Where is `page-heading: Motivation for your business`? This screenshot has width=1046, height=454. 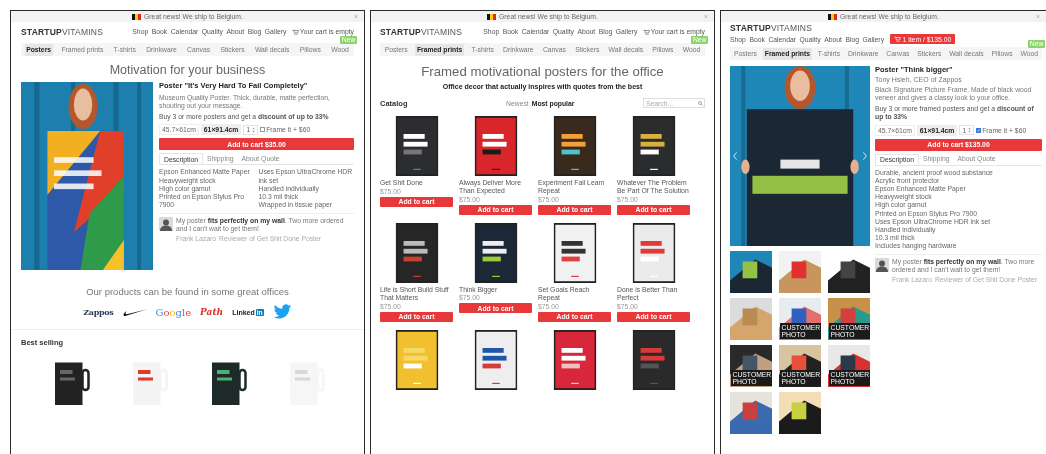
page-heading: Motivation for your business is located at coordinates (187, 70).